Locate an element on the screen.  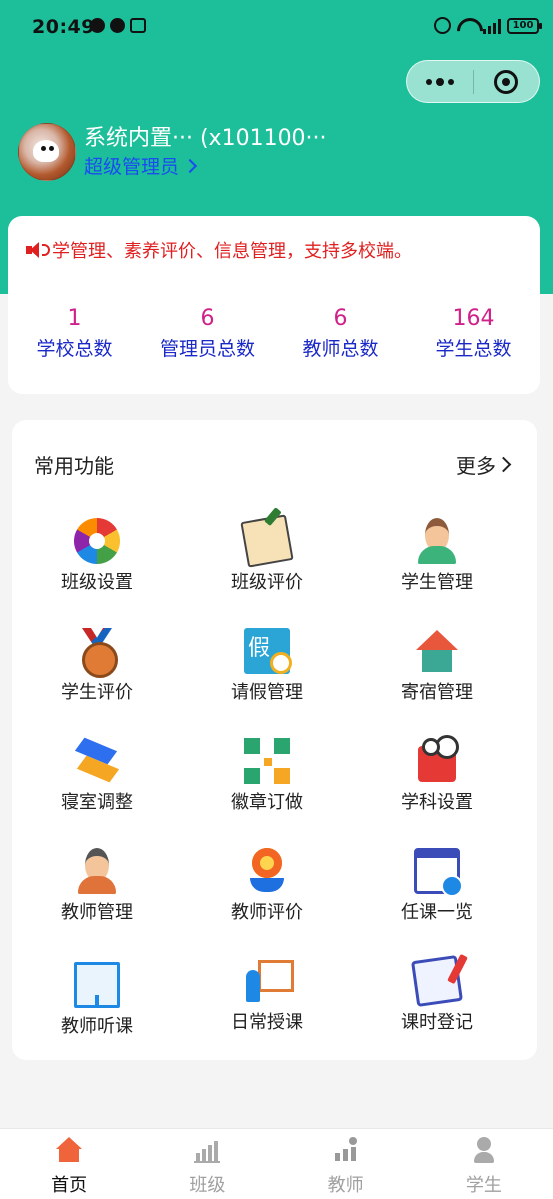
notice-bar: 学管理、素养评价、信息管理，支持多校端。 is located at coordinates (276, 250).